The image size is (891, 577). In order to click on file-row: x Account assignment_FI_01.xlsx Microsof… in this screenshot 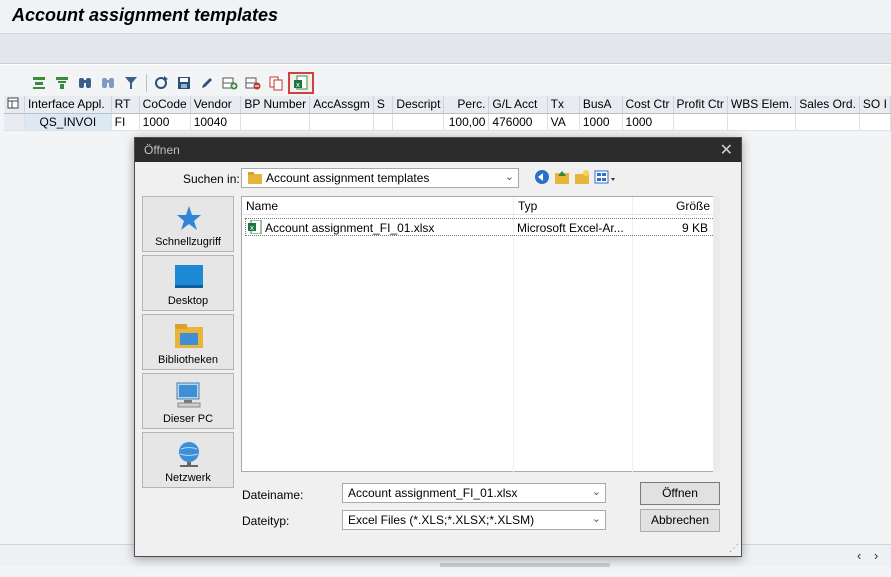, I will do `click(480, 227)`.